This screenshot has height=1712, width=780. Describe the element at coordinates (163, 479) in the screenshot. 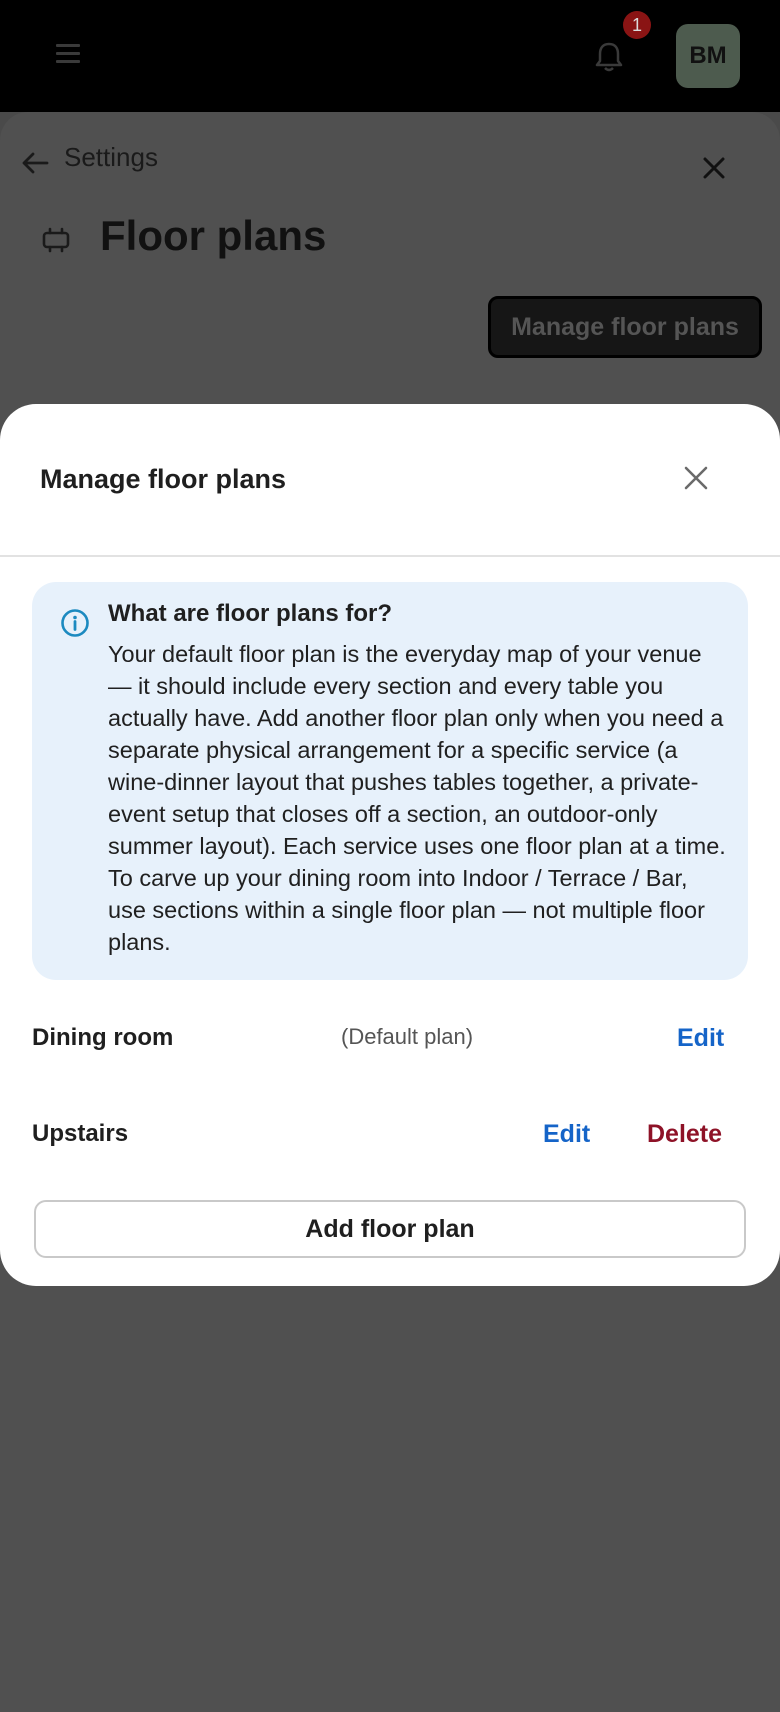

I see `dialog-title: Manage floor plans` at that location.